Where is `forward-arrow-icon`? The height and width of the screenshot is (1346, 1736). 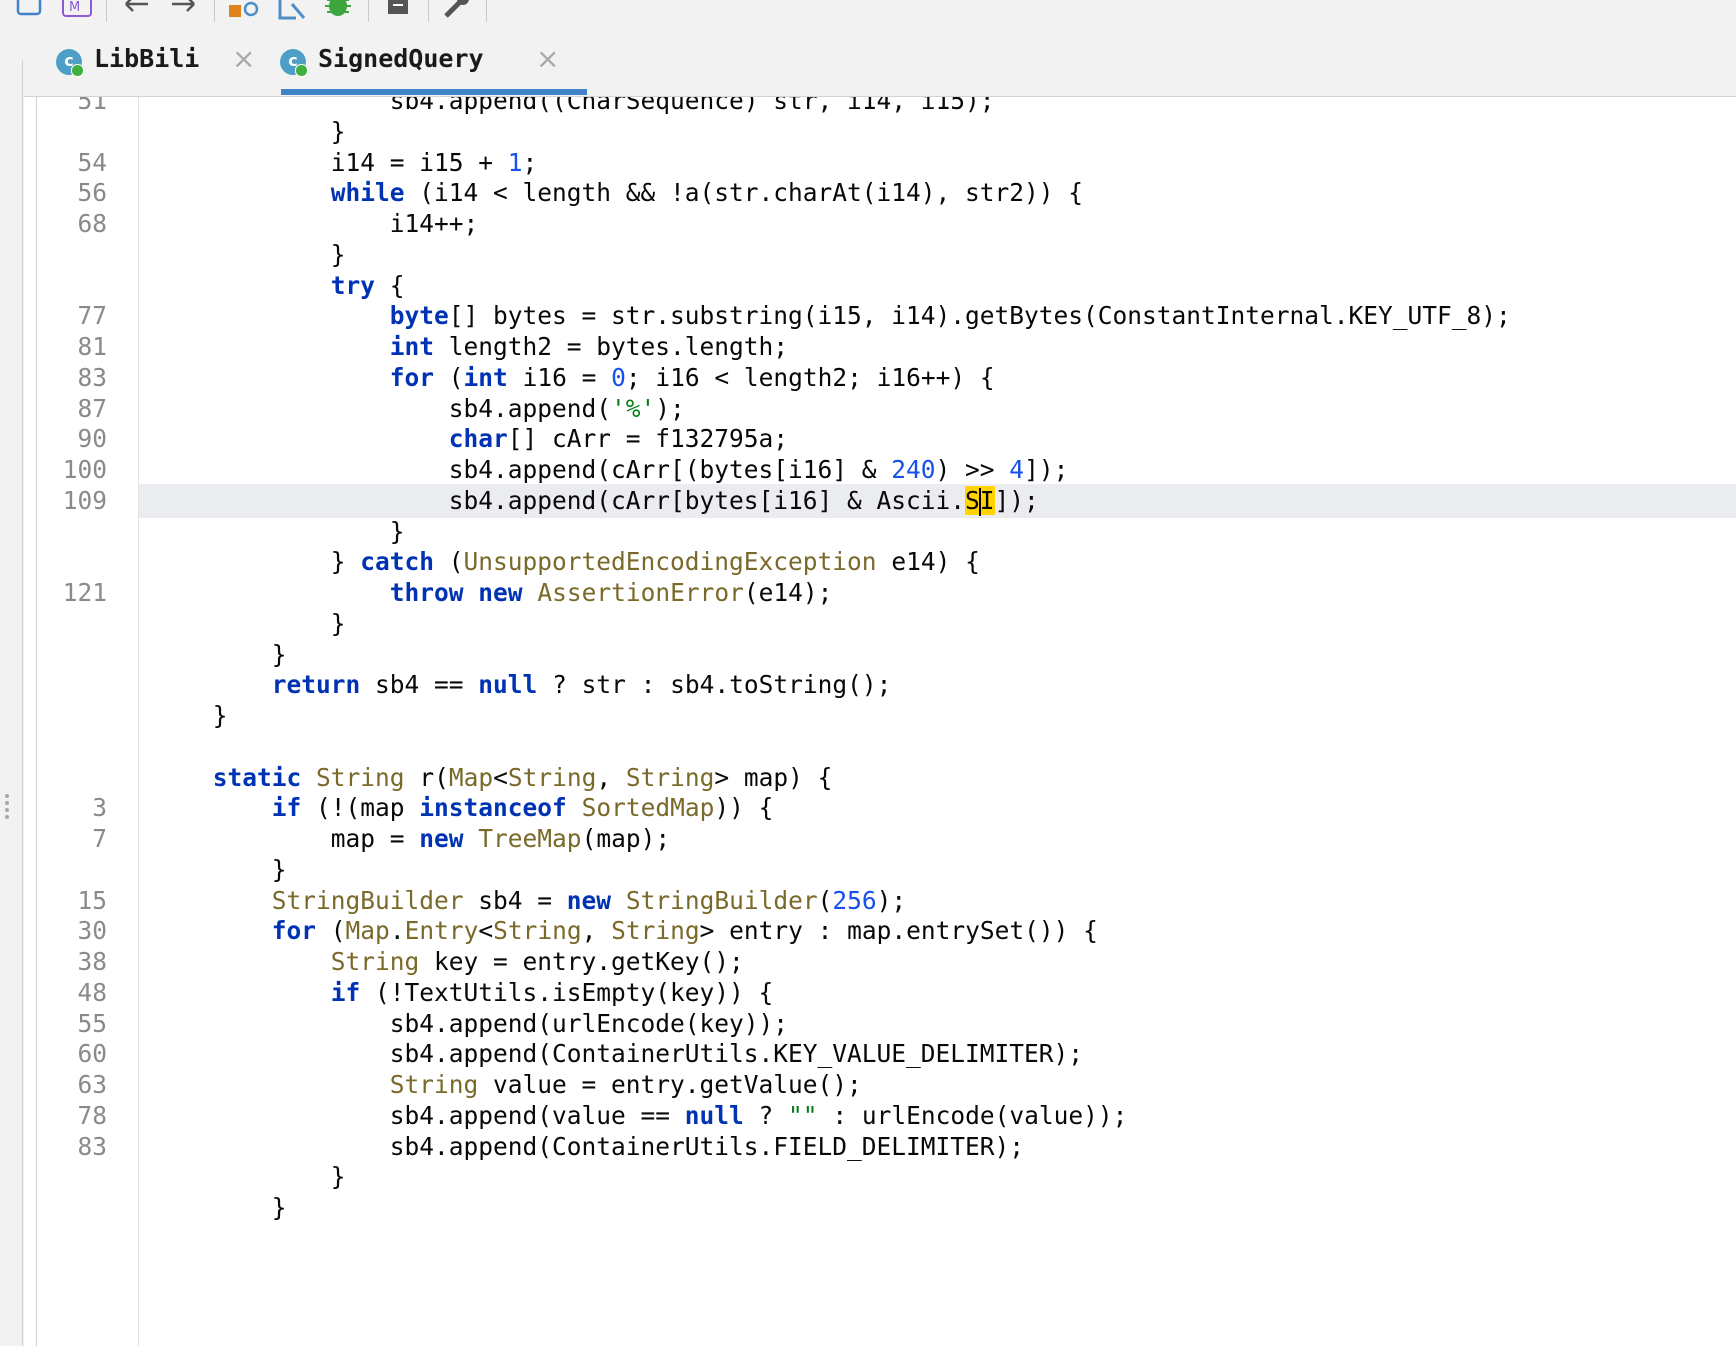 forward-arrow-icon is located at coordinates (183, 10).